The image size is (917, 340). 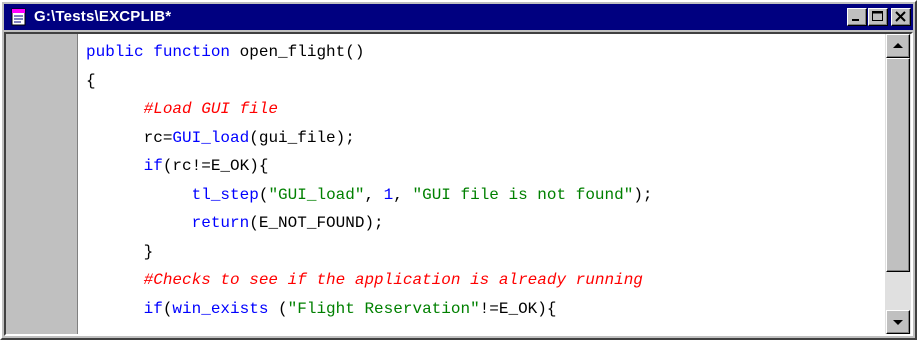 What do you see at coordinates (42, 184) in the screenshot?
I see `line-gutter` at bounding box center [42, 184].